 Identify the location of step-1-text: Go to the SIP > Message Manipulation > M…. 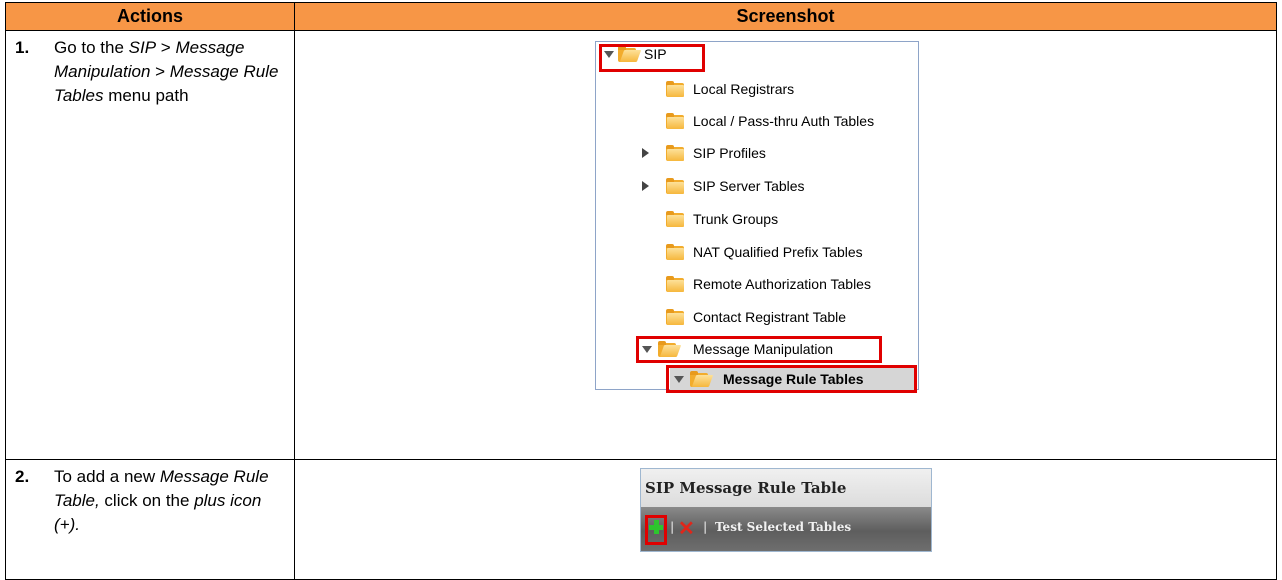
(166, 71).